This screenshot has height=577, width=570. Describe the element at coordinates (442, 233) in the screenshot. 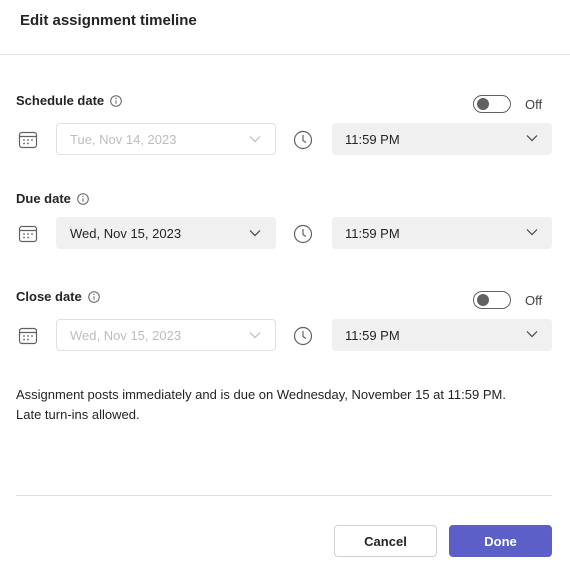

I see `due-time-picker: 11:59 PM` at that location.